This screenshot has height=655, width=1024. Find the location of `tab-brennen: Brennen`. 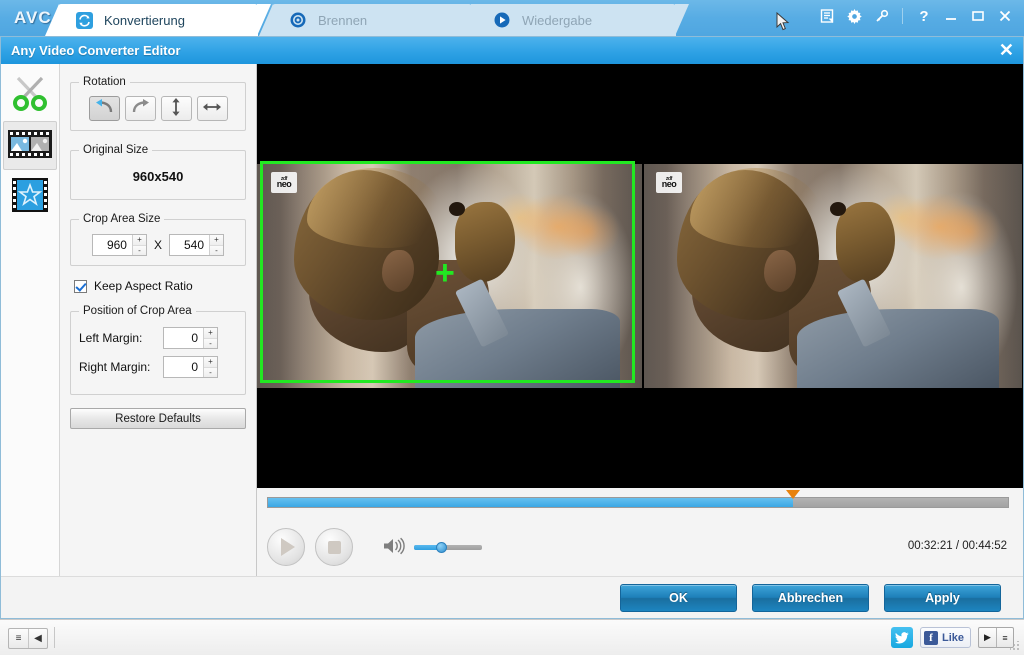

tab-brennen: Brennen is located at coordinates (372, 20).